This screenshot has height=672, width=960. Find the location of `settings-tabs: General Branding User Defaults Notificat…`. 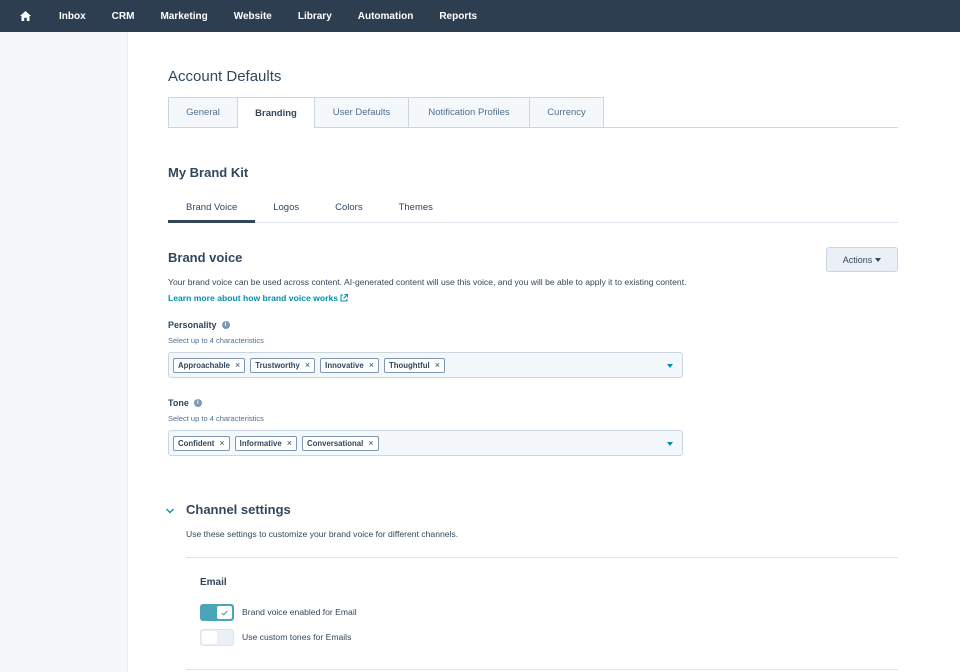

settings-tabs: General Branding User Defaults Notificat… is located at coordinates (533, 113).